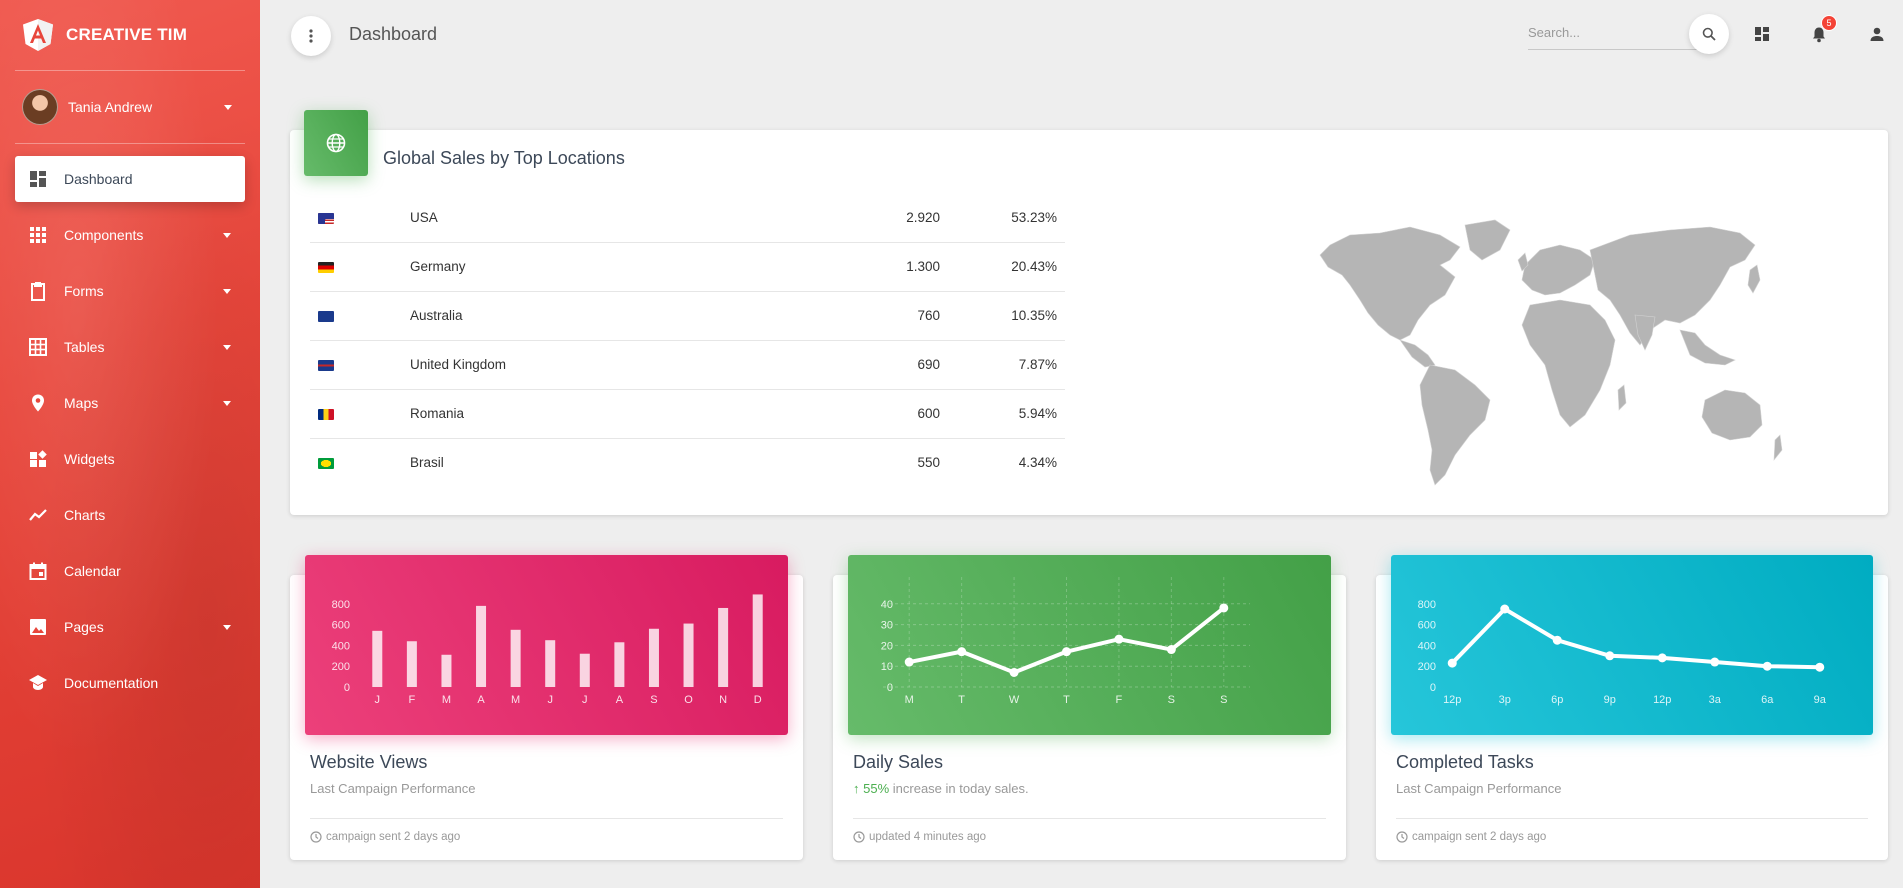 This screenshot has width=1903, height=888. What do you see at coordinates (130, 235) in the screenshot?
I see `sidebar-item-components: Components` at bounding box center [130, 235].